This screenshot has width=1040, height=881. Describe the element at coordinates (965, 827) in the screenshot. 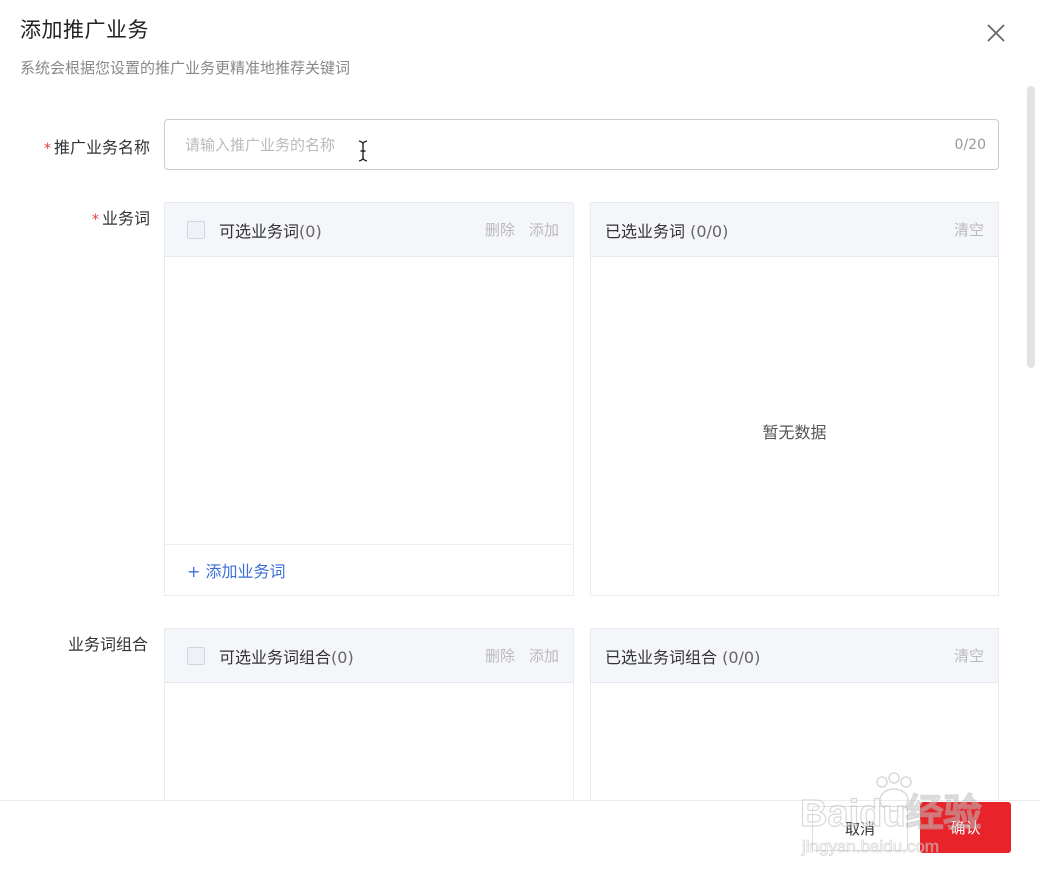

I see `confirm-button: 确认` at that location.